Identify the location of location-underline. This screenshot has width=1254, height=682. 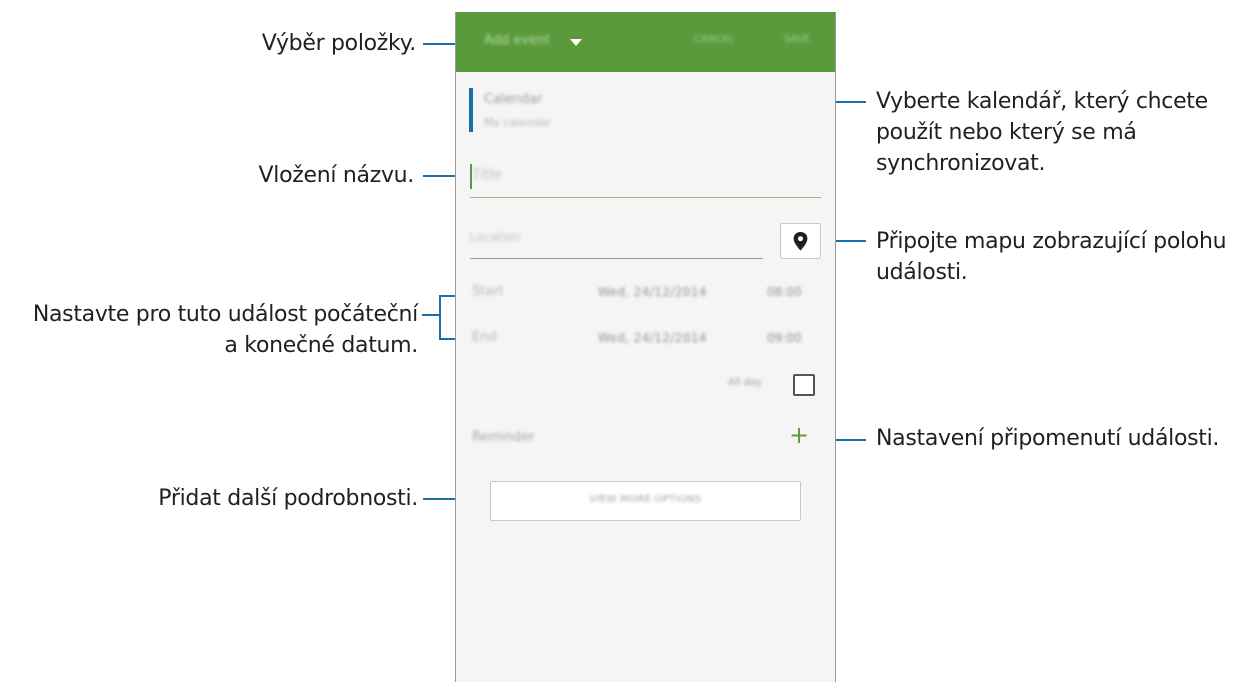
(616, 258).